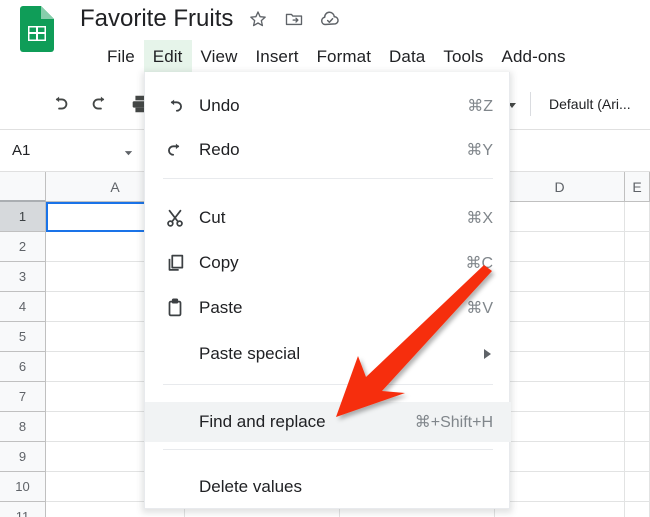 Image resolution: width=650 pixels, height=517 pixels. Describe the element at coordinates (219, 262) in the screenshot. I see `menu-item-label: Copy` at that location.